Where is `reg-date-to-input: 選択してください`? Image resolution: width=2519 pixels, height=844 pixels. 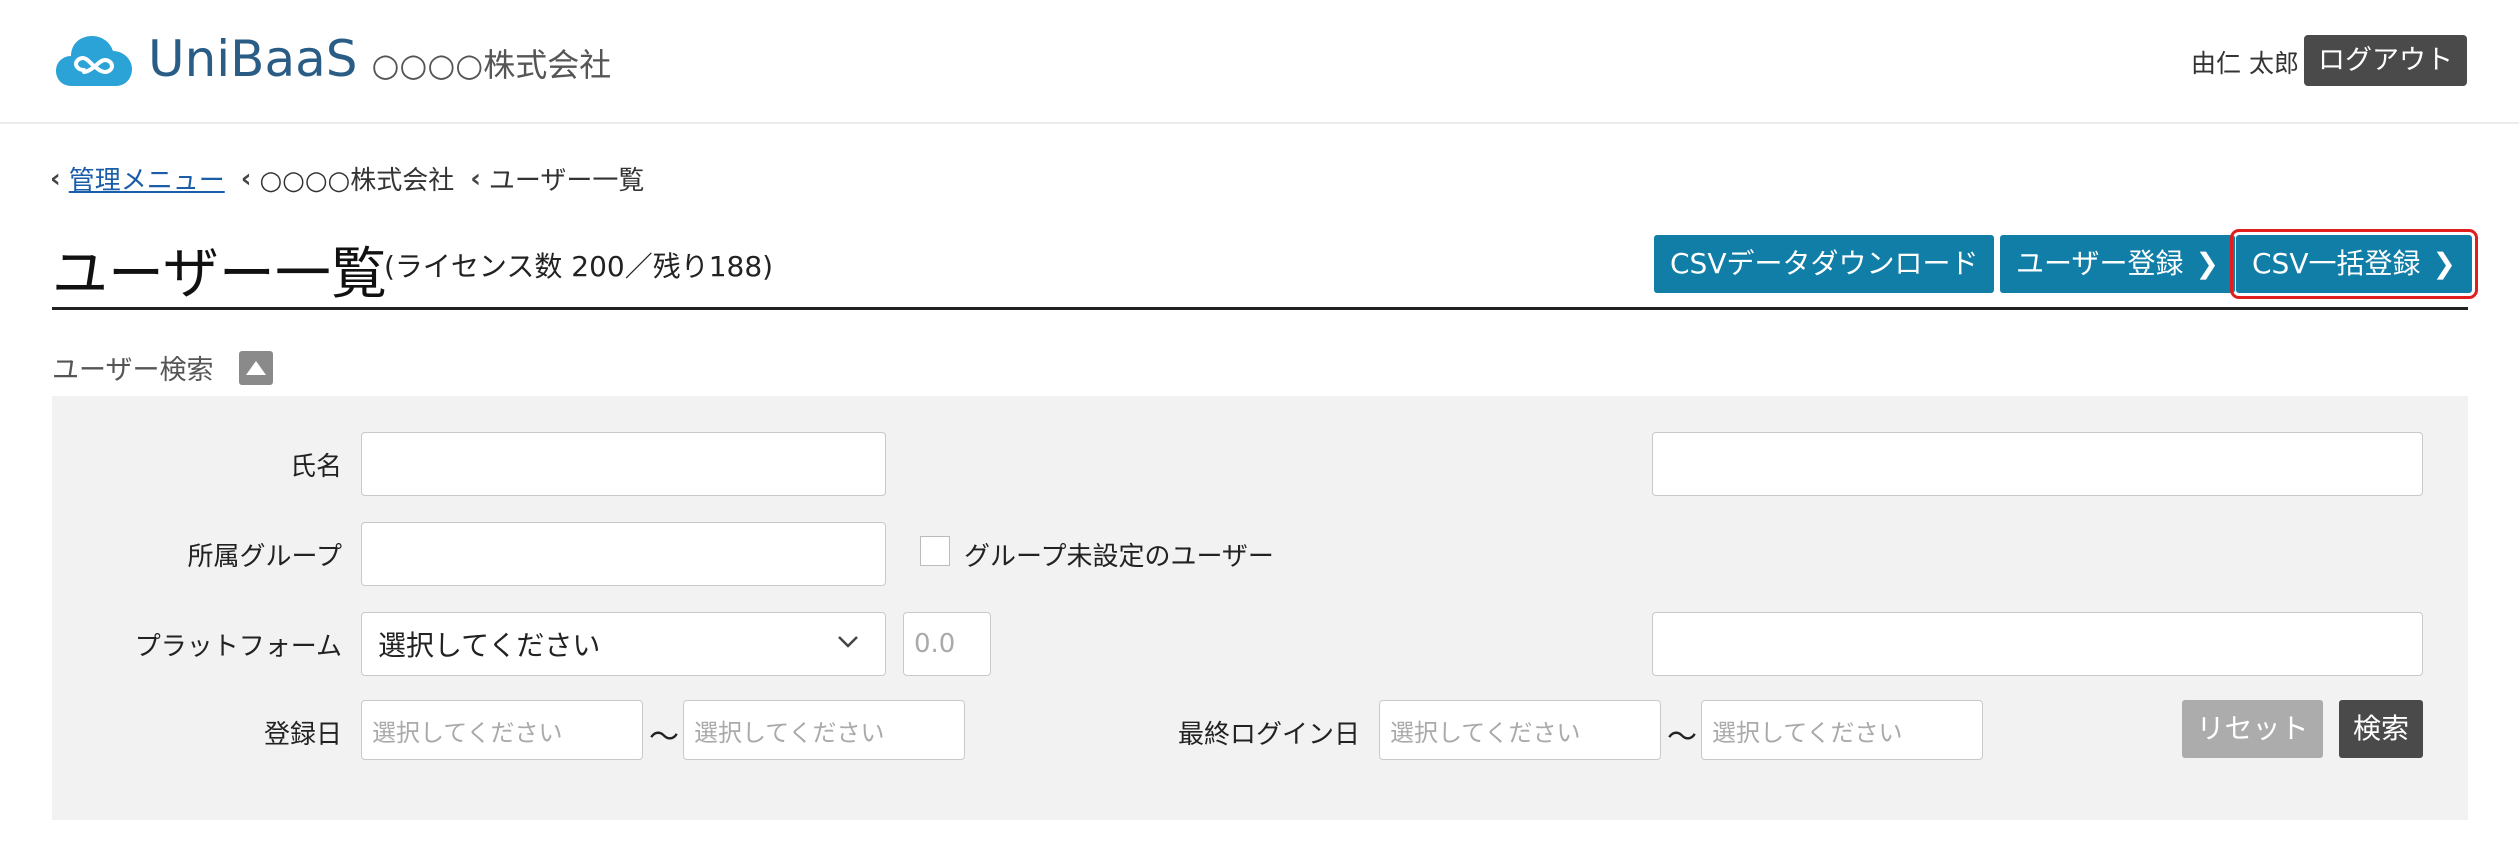
reg-date-to-input: 選択してください is located at coordinates (824, 730).